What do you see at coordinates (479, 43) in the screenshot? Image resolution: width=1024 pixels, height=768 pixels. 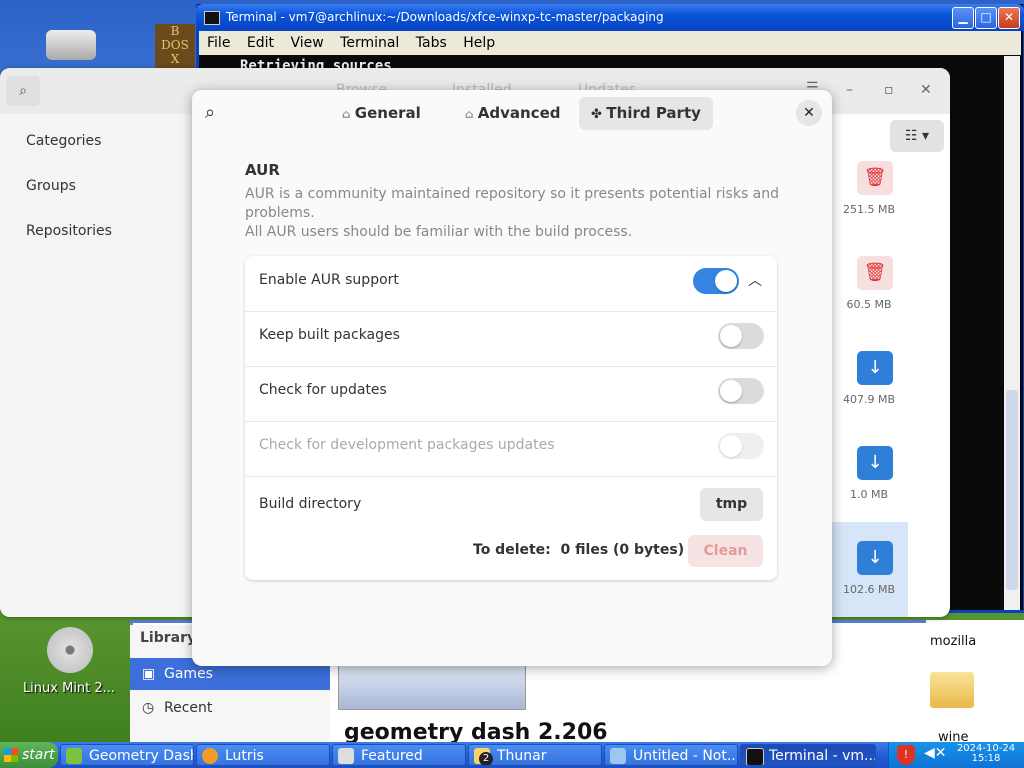 I see `menu-help: Help` at bounding box center [479, 43].